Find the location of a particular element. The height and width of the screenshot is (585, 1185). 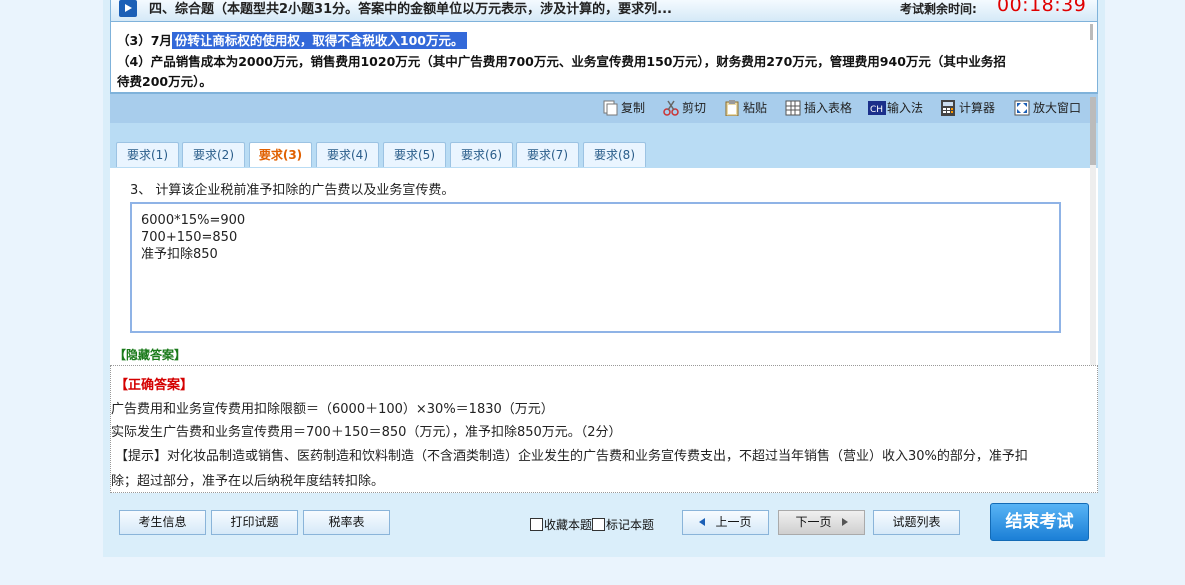

question-line-3: （3）7月 份转让商标权的使用权，取得不含税收入100万元。 is located at coordinates (292, 39).